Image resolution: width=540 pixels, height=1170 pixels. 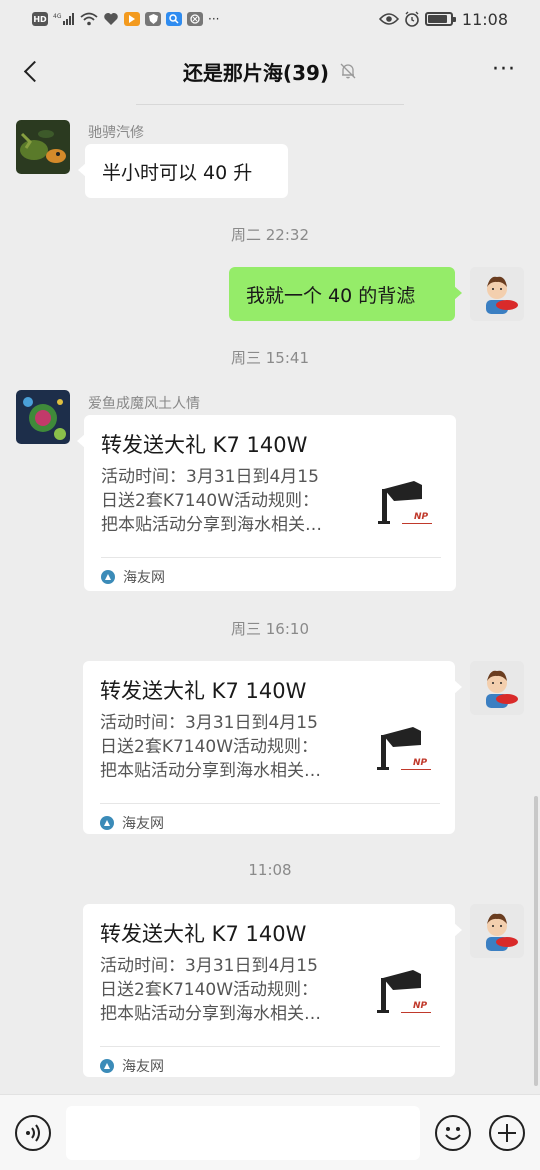 What do you see at coordinates (536, 941) in the screenshot?
I see `scrollbar` at bounding box center [536, 941].